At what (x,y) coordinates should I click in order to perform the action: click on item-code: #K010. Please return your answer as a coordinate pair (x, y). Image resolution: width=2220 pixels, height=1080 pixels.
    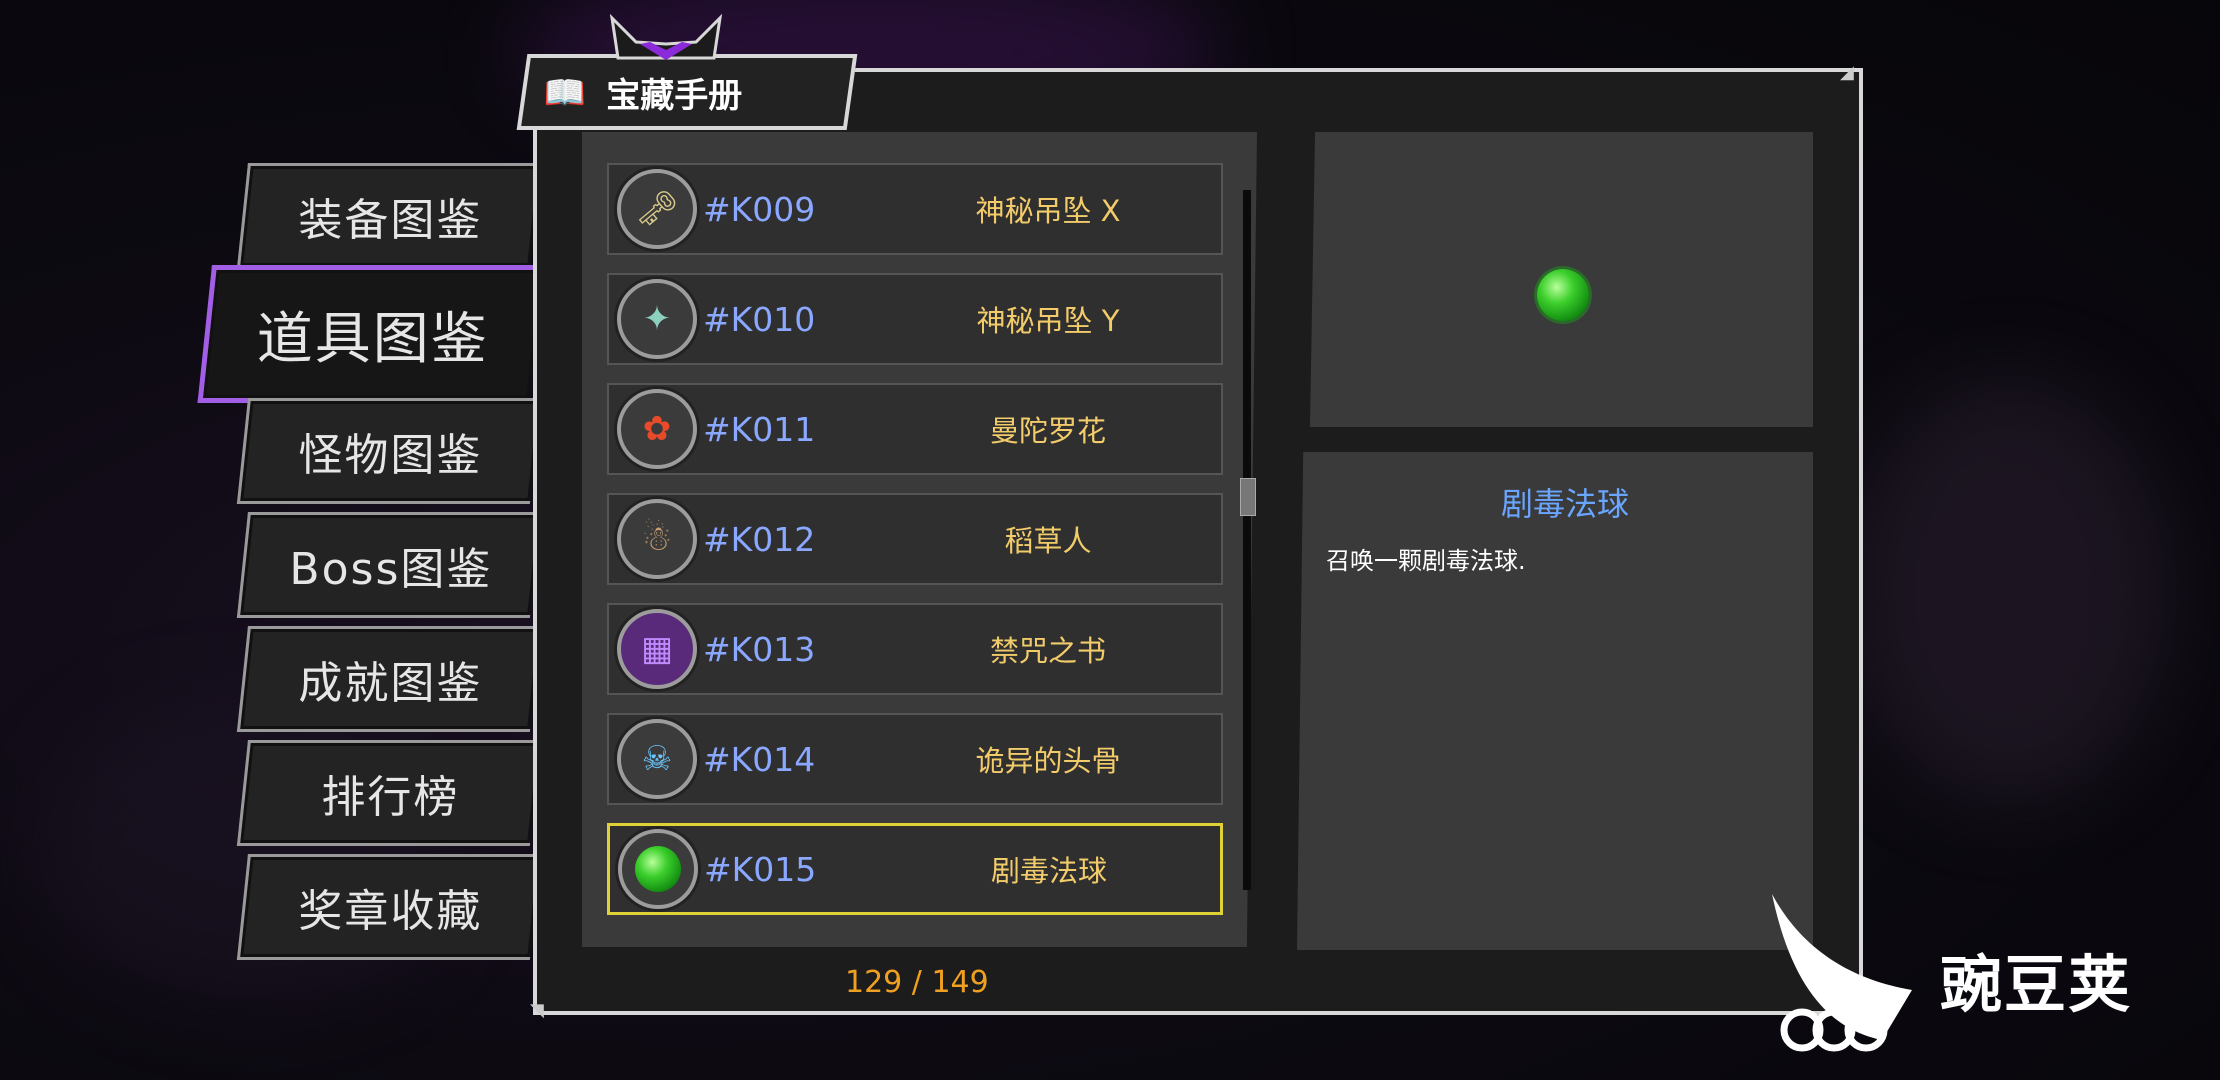
    Looking at the image, I should click on (759, 319).